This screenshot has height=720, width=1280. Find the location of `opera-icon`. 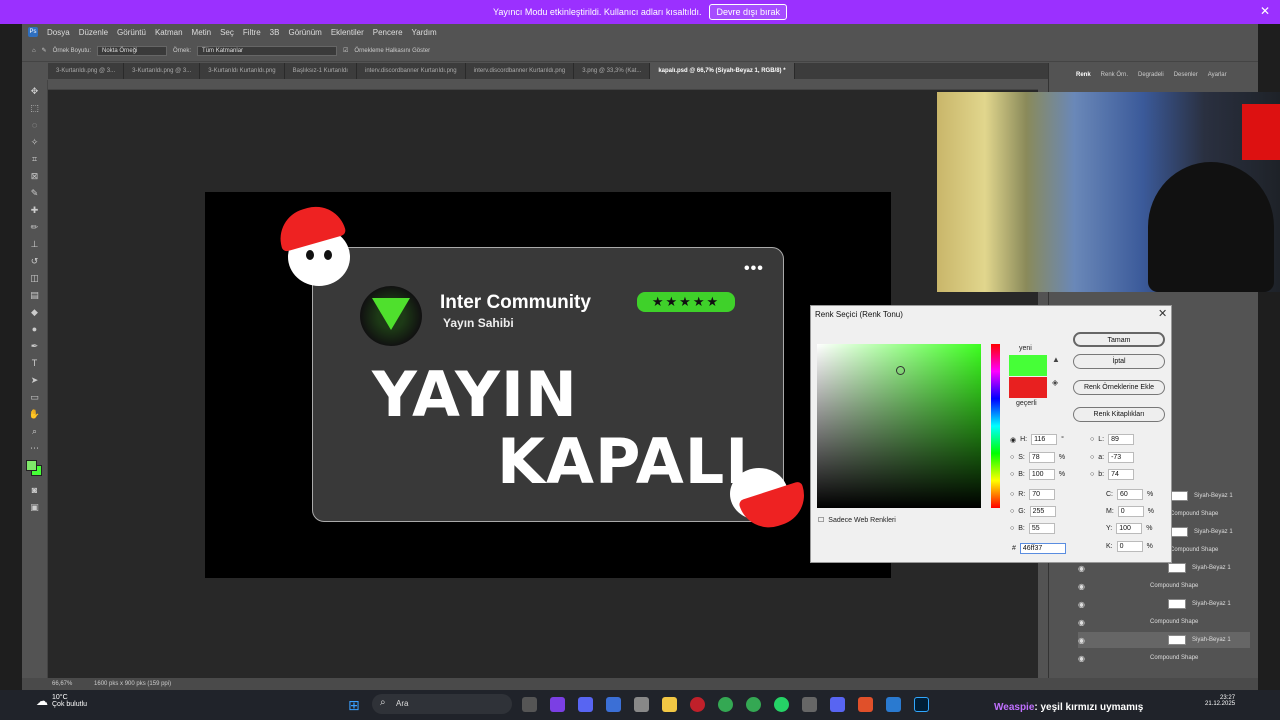

opera-icon is located at coordinates (697, 704).